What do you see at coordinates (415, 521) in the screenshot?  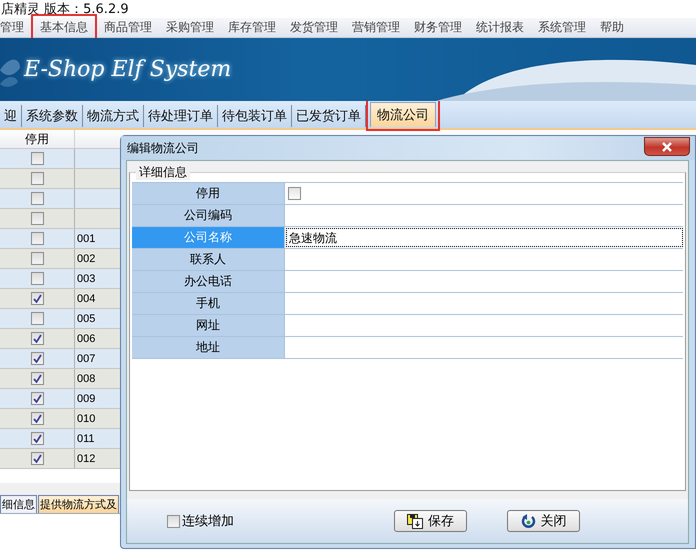 I see `floppy-icon` at bounding box center [415, 521].